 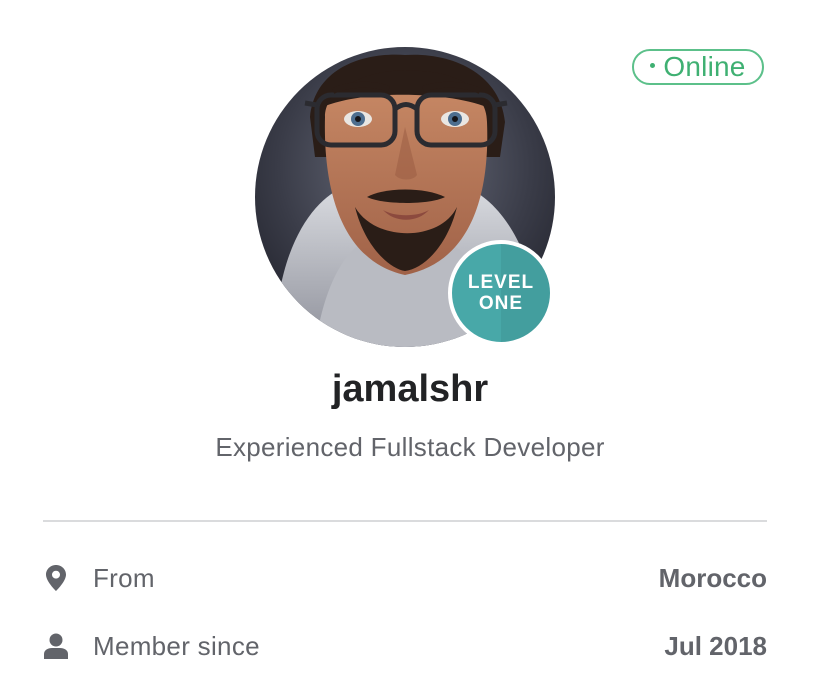 What do you see at coordinates (704, 66) in the screenshot?
I see `status-label: Online` at bounding box center [704, 66].